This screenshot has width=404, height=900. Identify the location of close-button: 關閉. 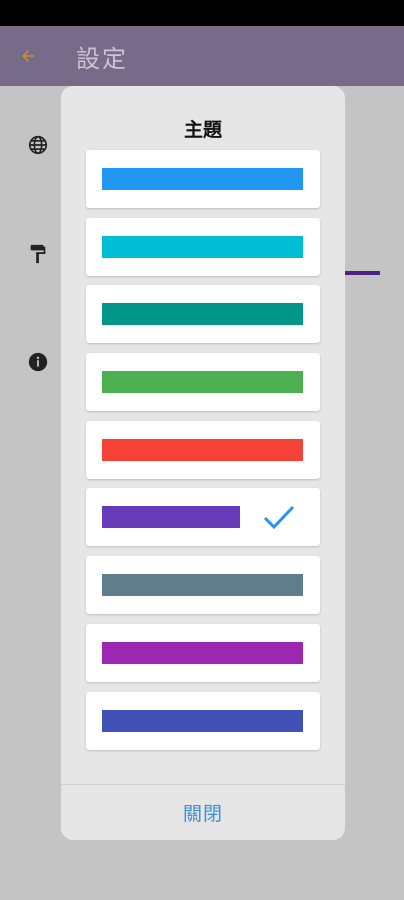
(203, 812).